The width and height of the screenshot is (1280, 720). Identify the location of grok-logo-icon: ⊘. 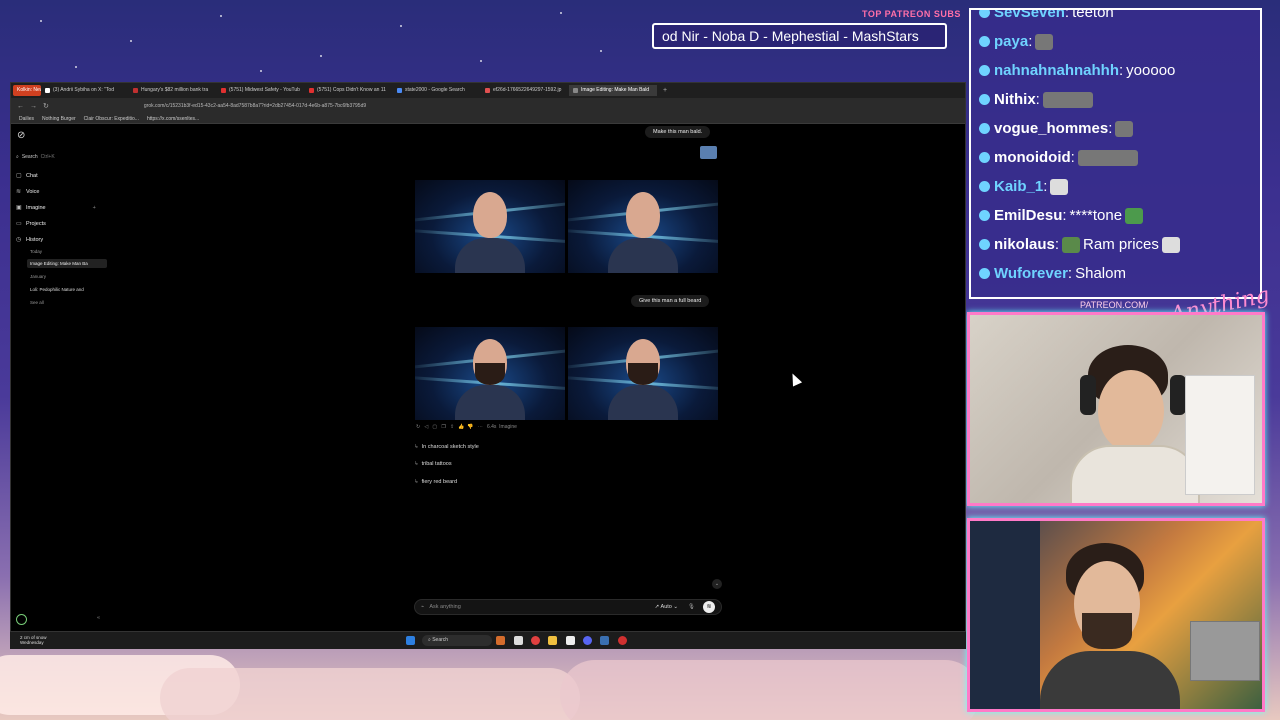
(21, 135).